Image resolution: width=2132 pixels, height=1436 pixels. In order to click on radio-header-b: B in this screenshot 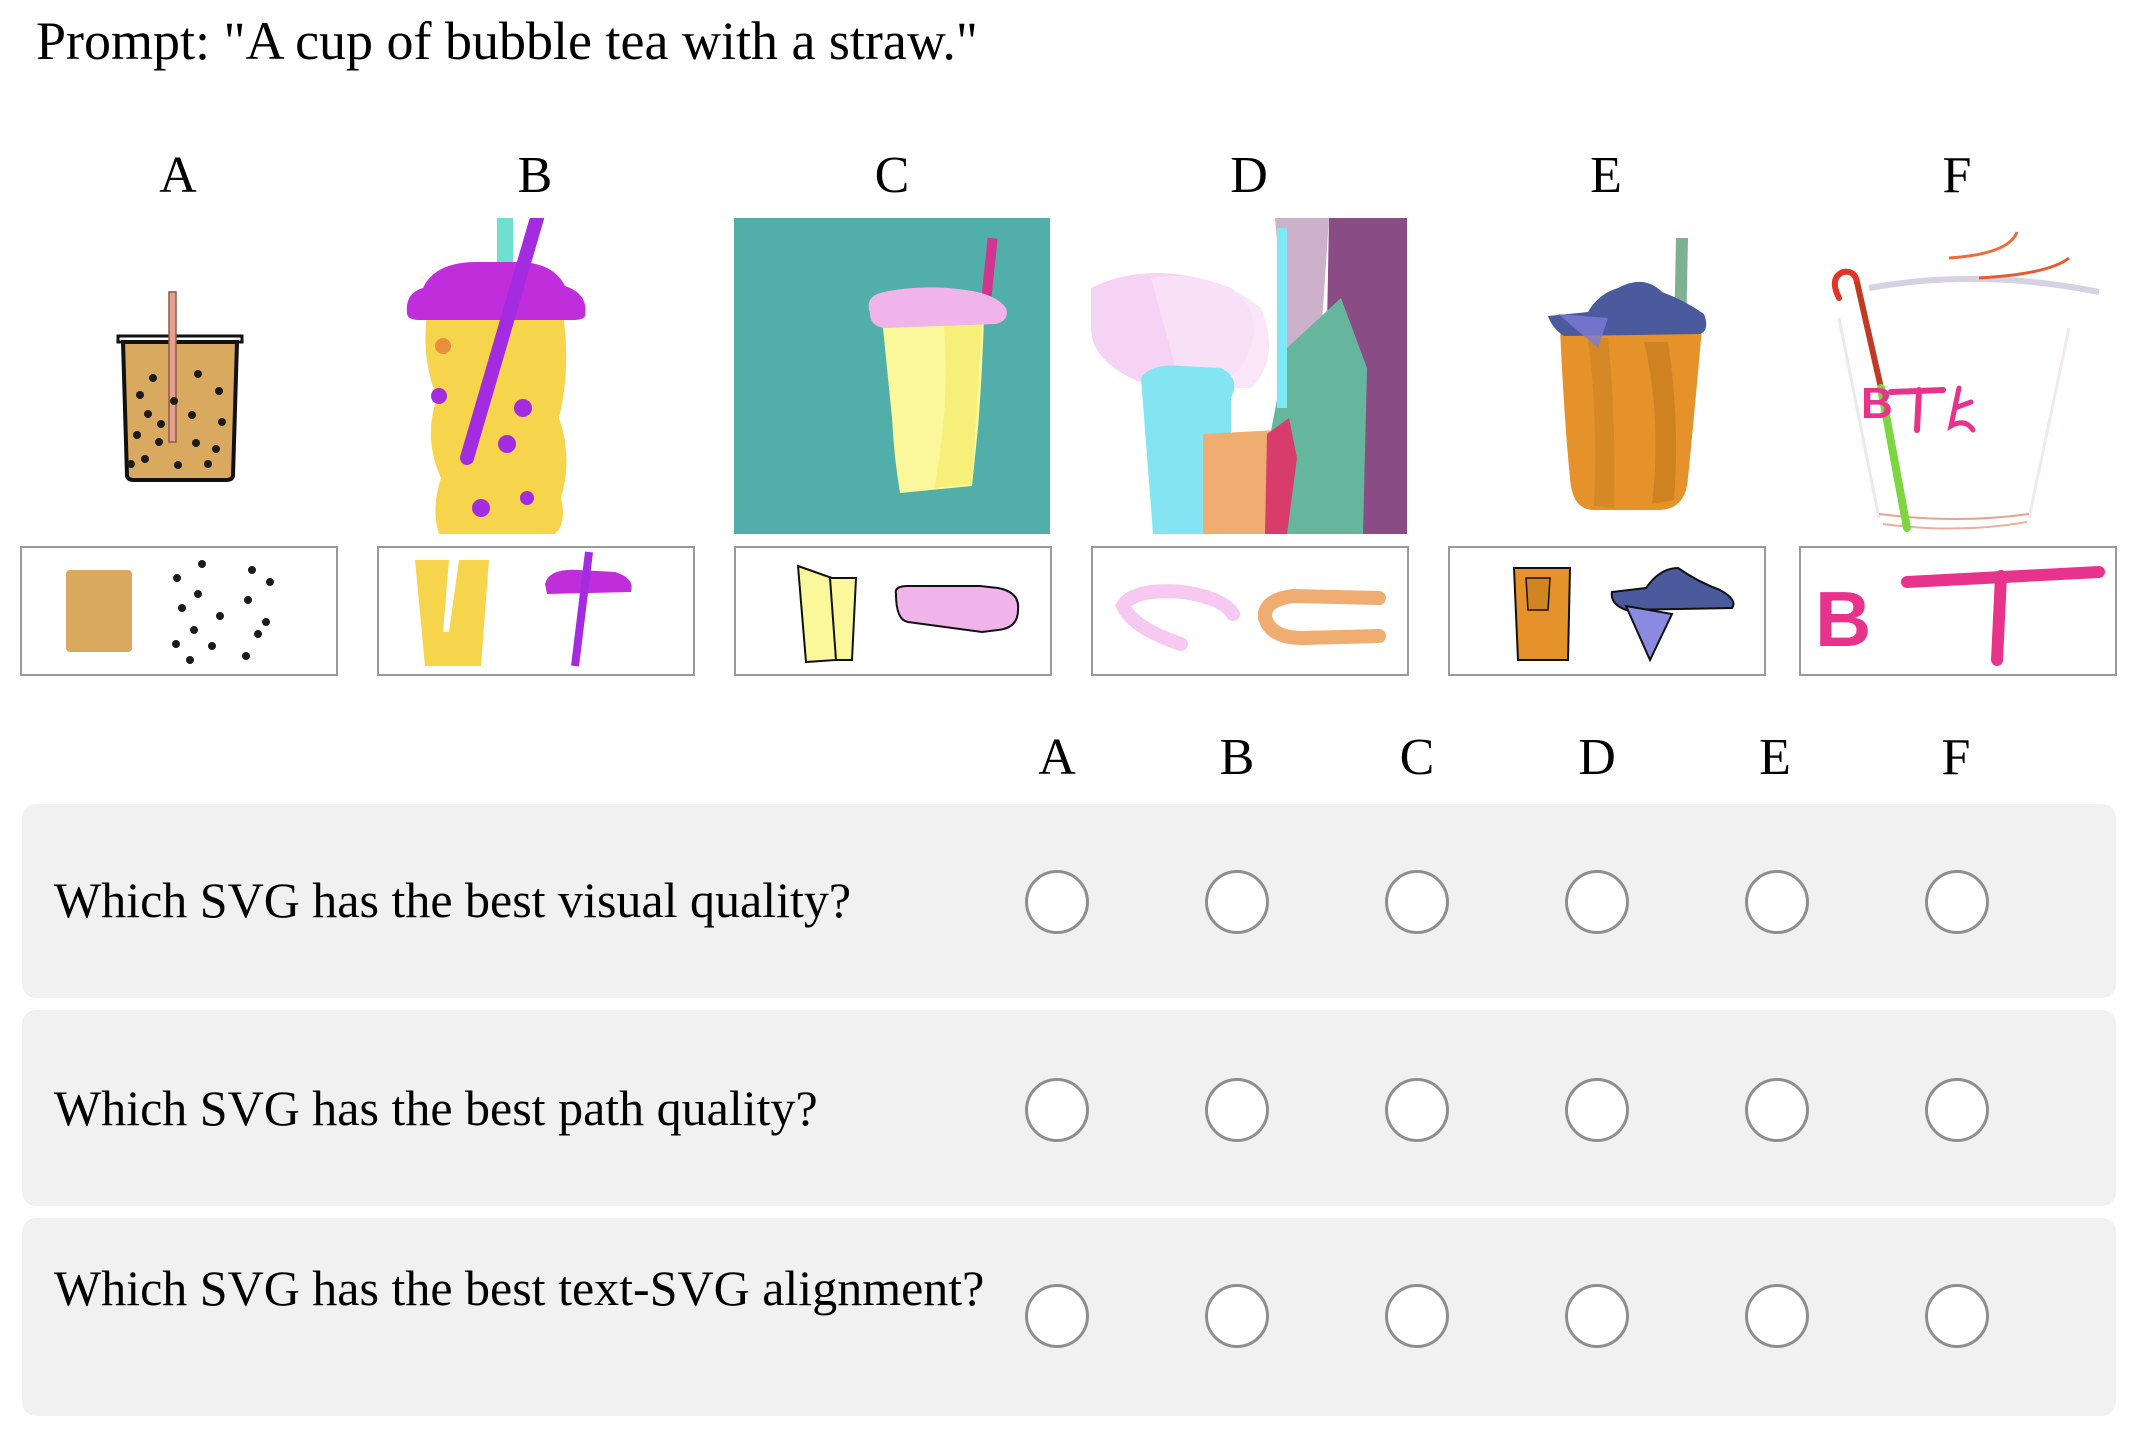, I will do `click(1237, 757)`.